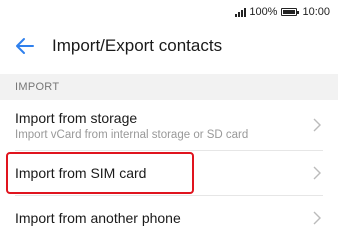 The image size is (338, 242). I want to click on battery-icon, so click(290, 12).